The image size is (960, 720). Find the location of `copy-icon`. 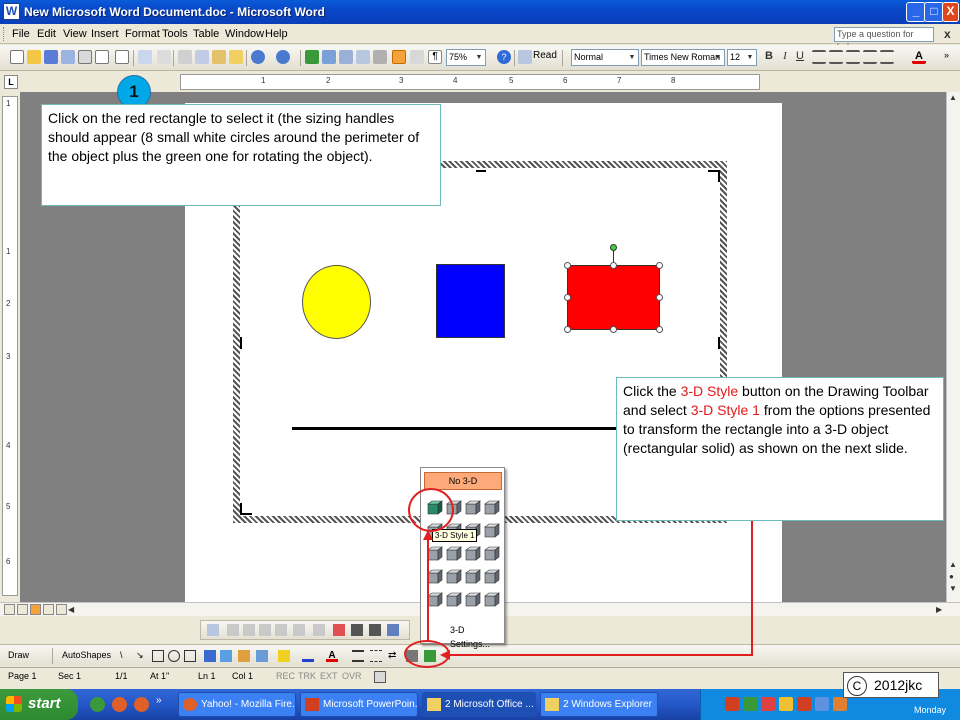

copy-icon is located at coordinates (202, 57).